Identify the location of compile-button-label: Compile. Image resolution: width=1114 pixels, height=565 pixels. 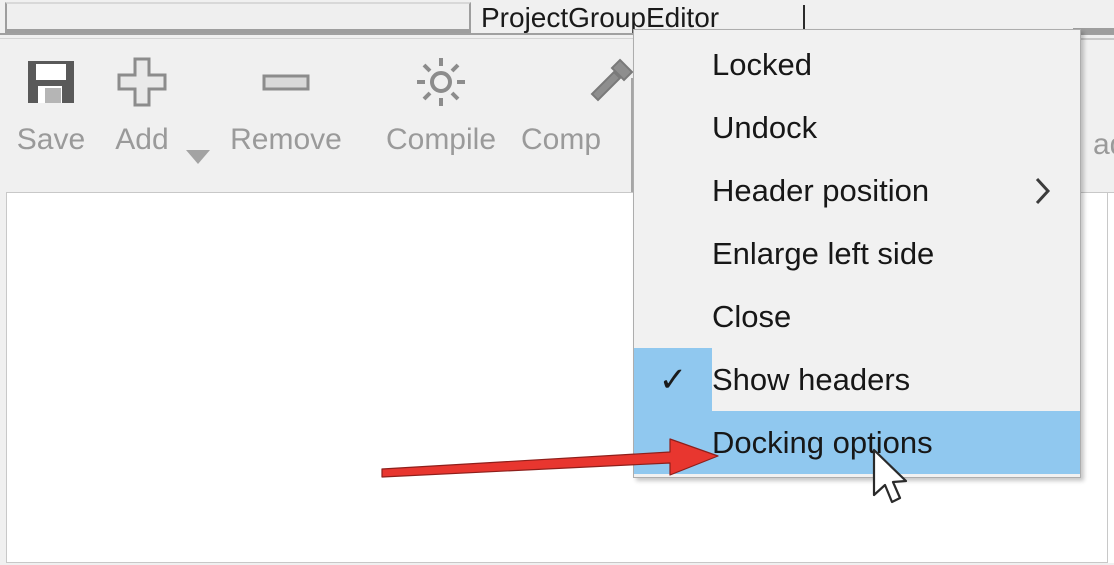
(441, 139).